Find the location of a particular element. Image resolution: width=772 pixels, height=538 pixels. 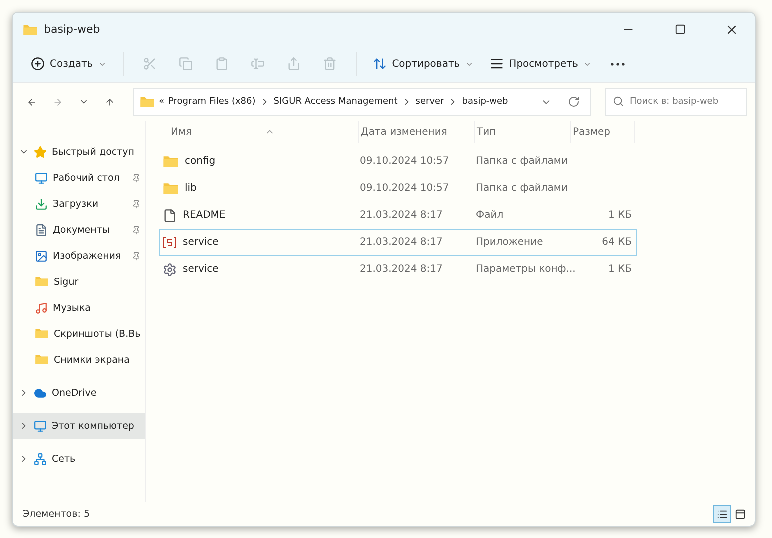

type-cell-text: Файл is located at coordinates (490, 215).